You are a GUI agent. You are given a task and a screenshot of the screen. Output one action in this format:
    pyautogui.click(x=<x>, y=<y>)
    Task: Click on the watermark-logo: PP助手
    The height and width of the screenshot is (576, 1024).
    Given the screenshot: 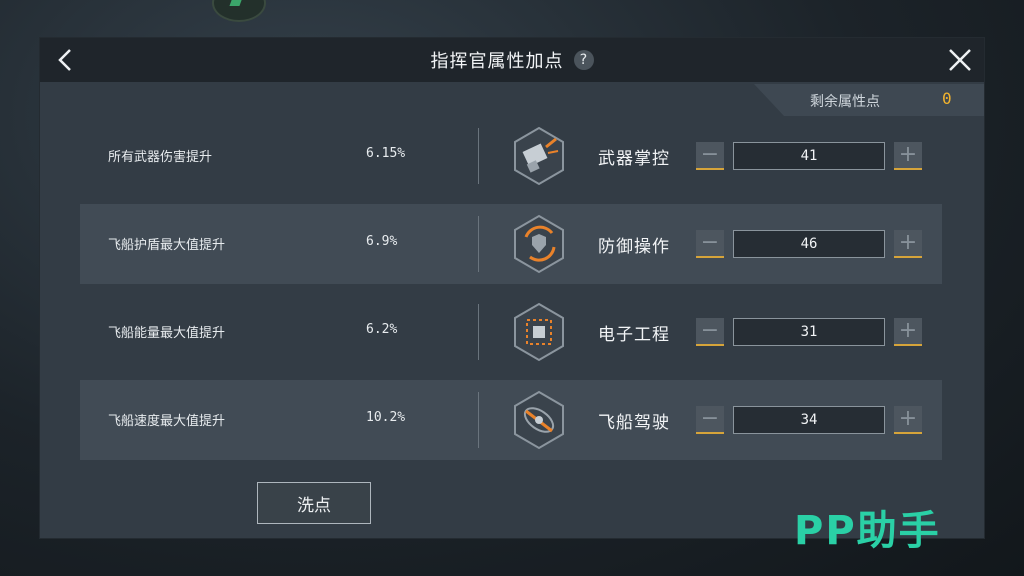 What is the action you would take?
    pyautogui.click(x=867, y=531)
    